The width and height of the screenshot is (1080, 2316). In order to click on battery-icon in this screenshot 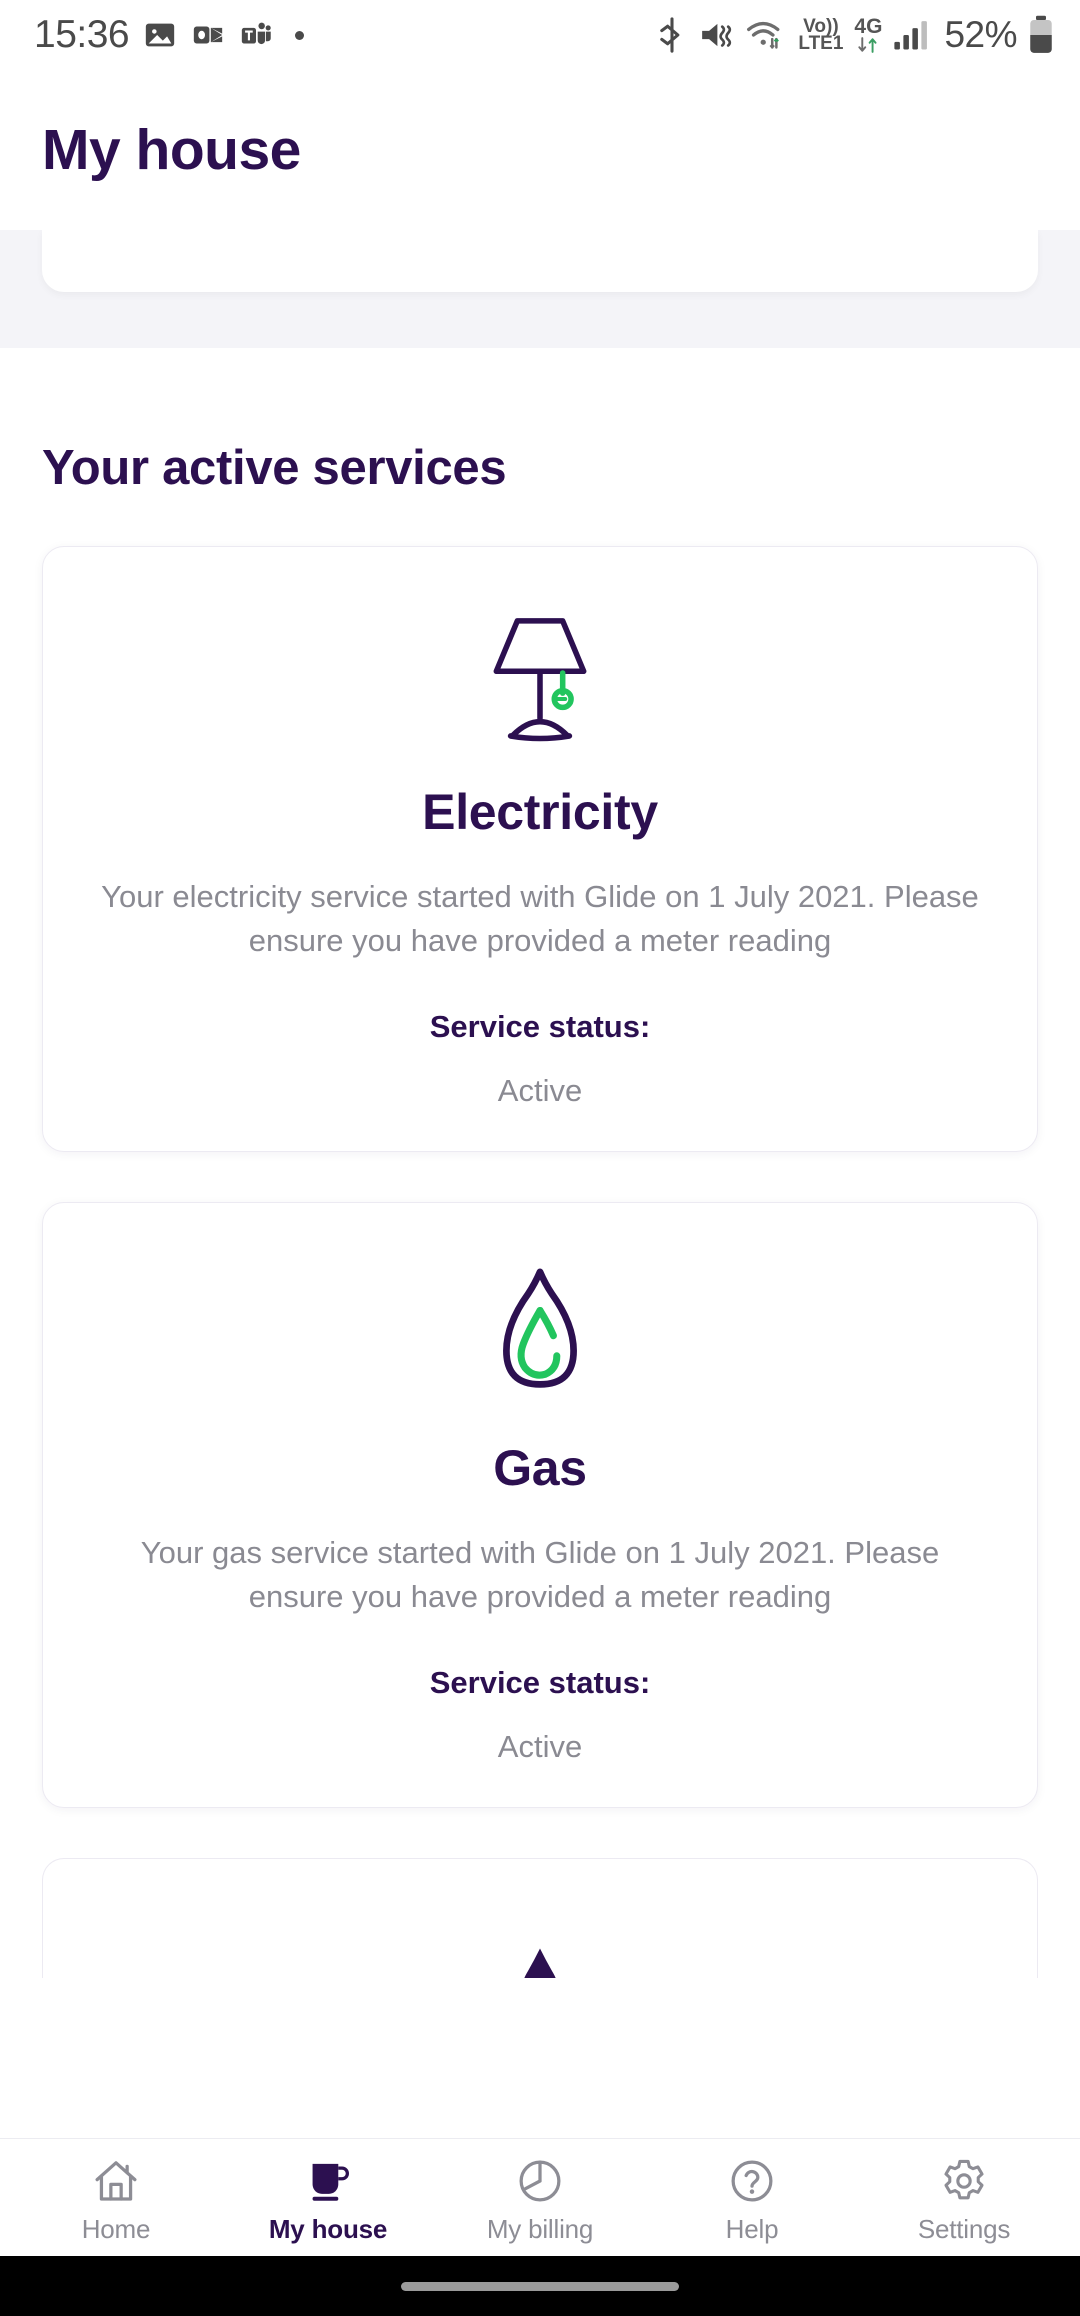, I will do `click(1041, 34)`.